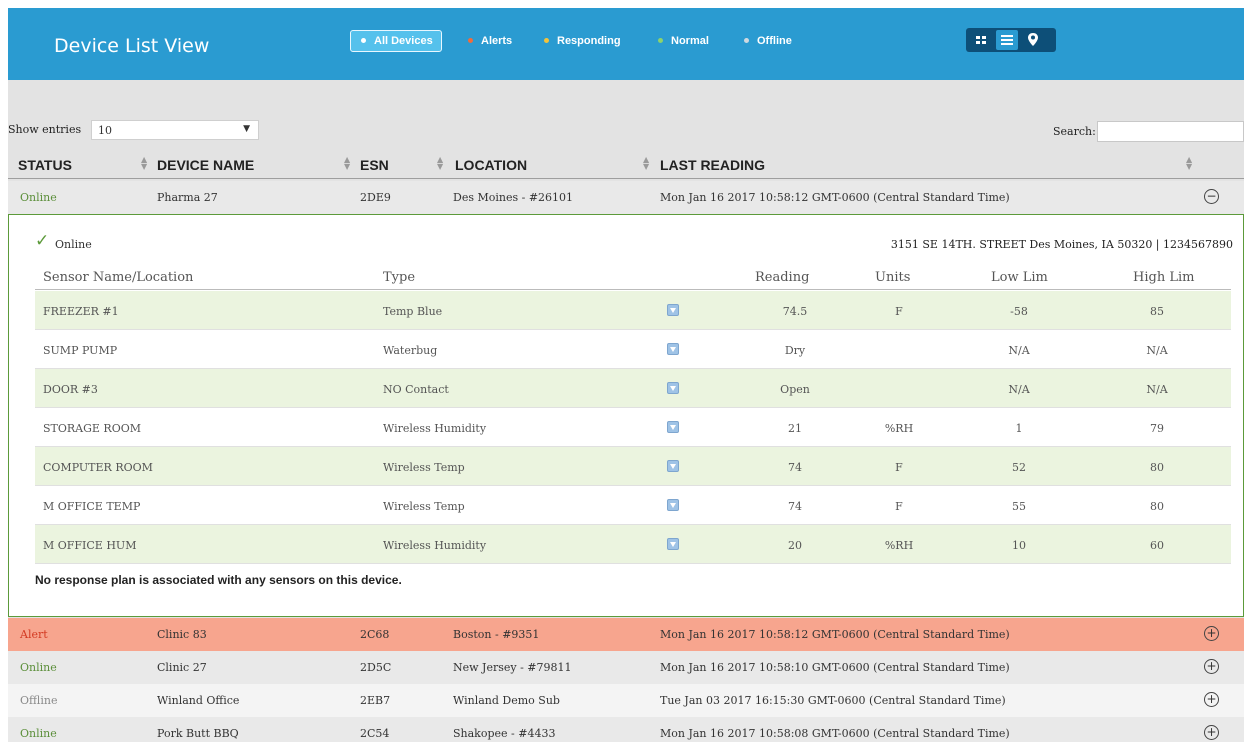 This screenshot has width=1244, height=742. What do you see at coordinates (198, 700) in the screenshot?
I see `device-name: Winland Office` at bounding box center [198, 700].